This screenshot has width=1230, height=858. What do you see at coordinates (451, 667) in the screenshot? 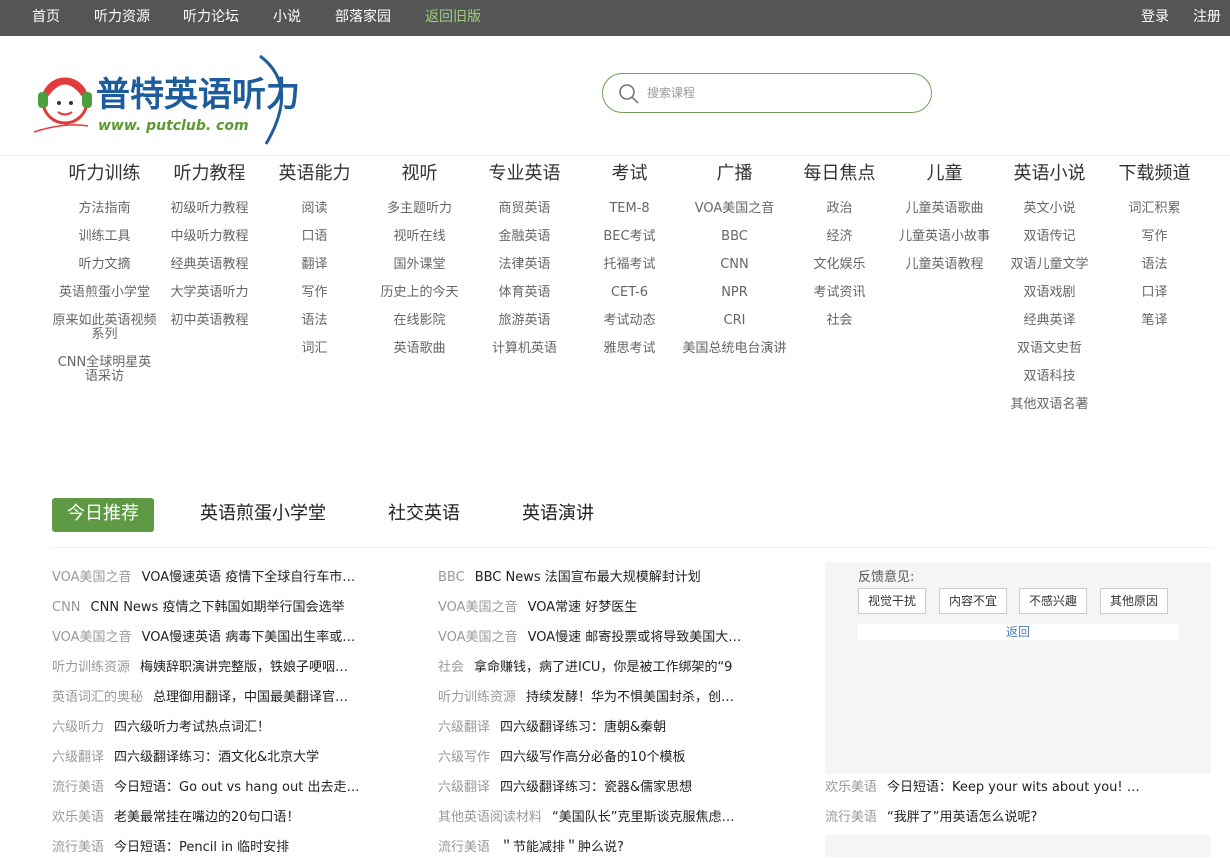
I see `article-category: 社会` at bounding box center [451, 667].